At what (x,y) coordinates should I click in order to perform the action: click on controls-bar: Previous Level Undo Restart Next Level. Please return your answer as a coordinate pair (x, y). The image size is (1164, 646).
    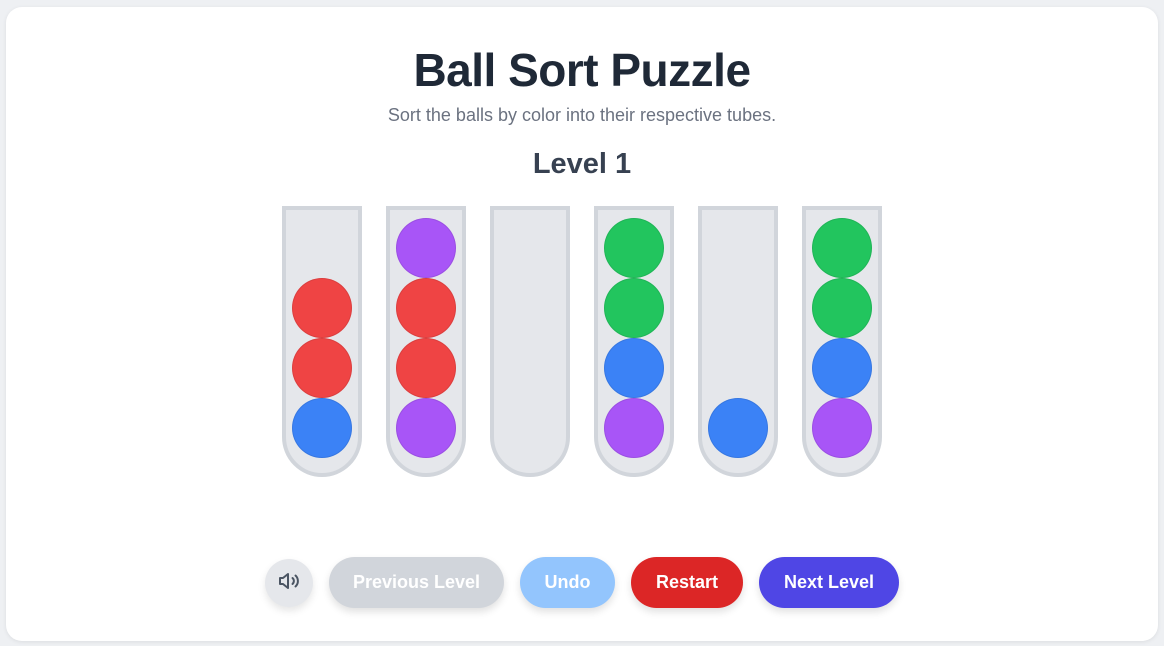
    Looking at the image, I should click on (582, 582).